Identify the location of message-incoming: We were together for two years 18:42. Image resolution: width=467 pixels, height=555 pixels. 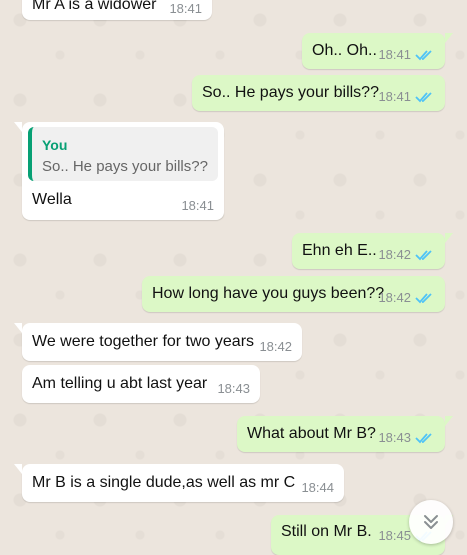
(158, 342).